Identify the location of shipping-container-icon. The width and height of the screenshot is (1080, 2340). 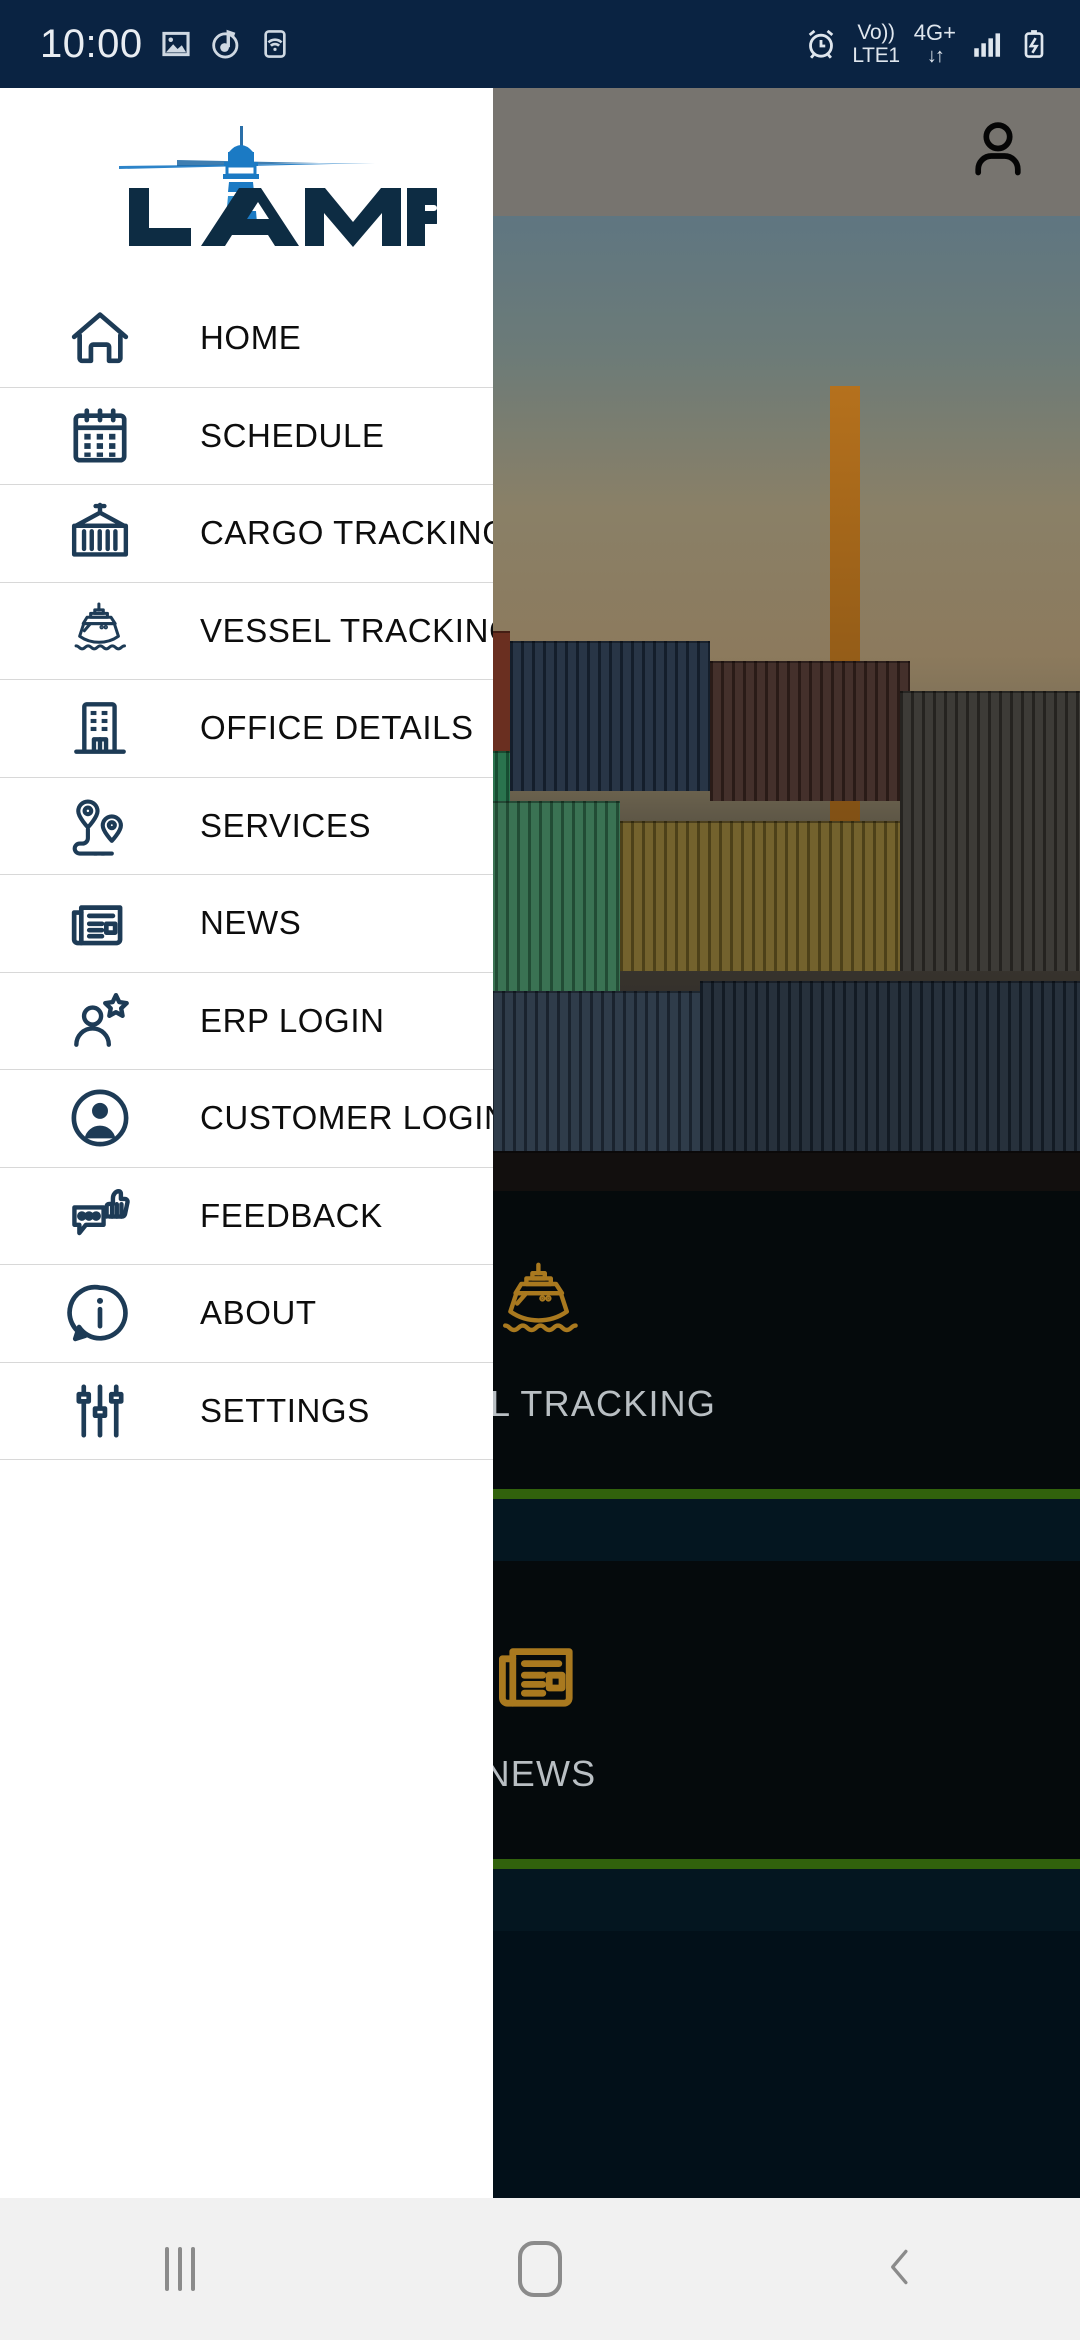
(100, 533).